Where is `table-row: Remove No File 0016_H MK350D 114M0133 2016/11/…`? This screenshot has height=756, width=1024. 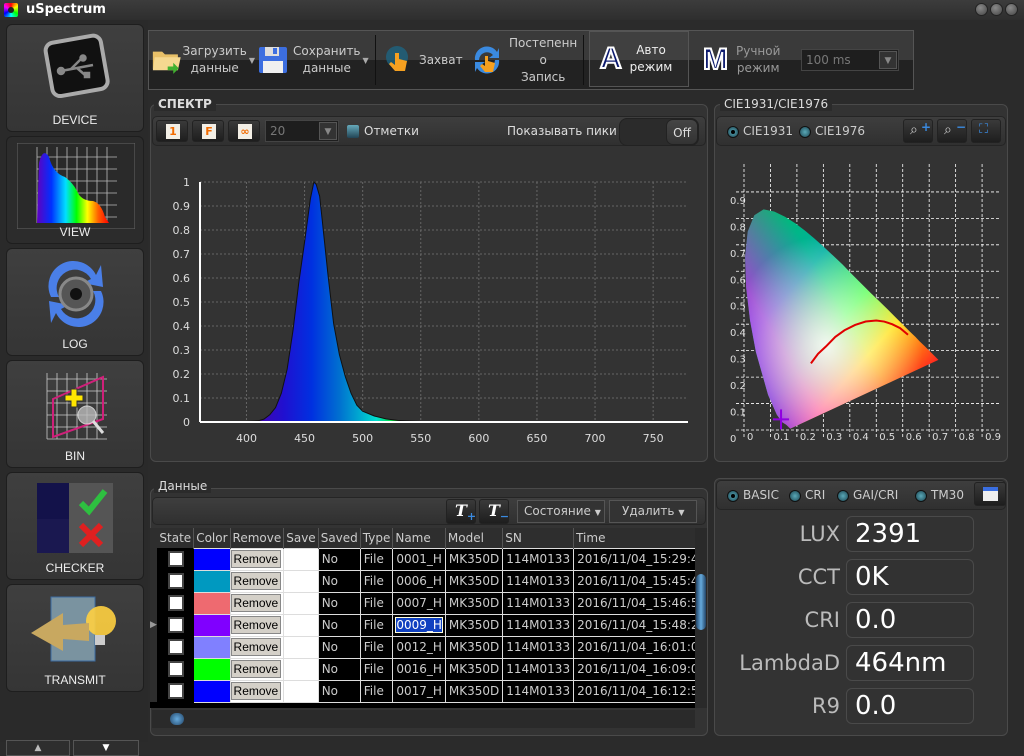 table-row: Remove No File 0016_H MK350D 114M0133 2016/11/… is located at coordinates (422, 669).